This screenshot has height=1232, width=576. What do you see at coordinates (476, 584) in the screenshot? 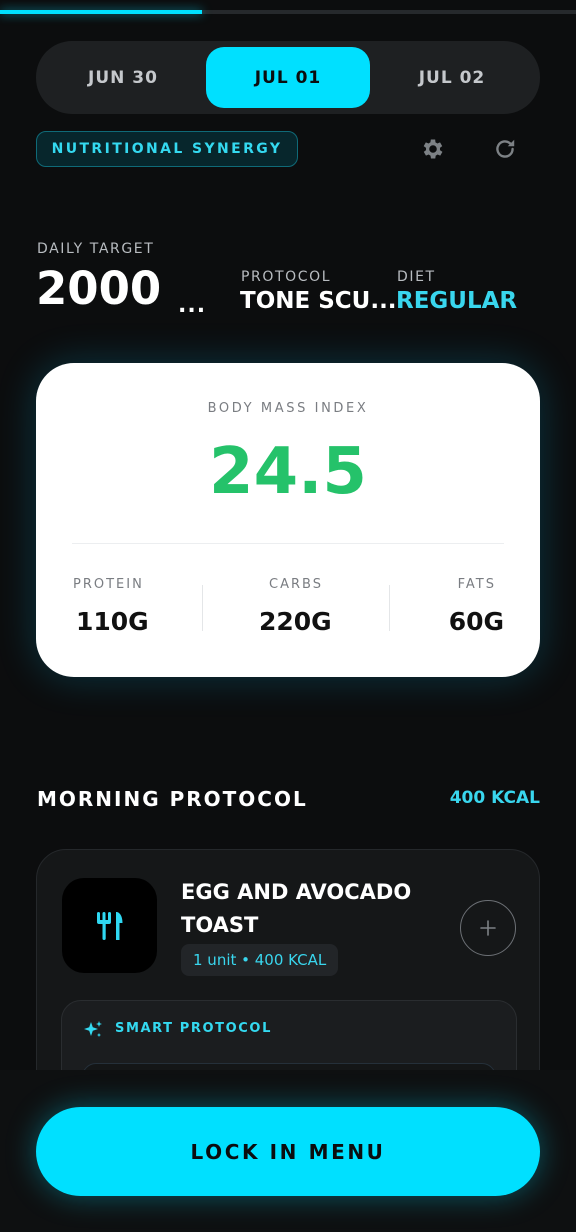
I see `fats-label: FATS` at bounding box center [476, 584].